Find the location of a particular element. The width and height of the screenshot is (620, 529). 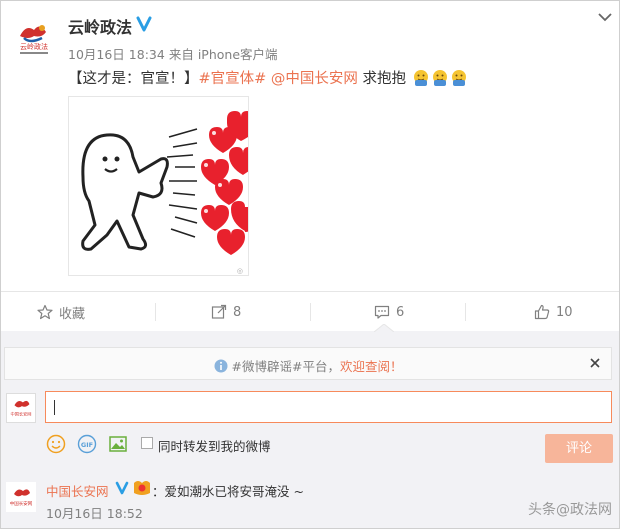

mention-link: @中国长安网 is located at coordinates (314, 79).